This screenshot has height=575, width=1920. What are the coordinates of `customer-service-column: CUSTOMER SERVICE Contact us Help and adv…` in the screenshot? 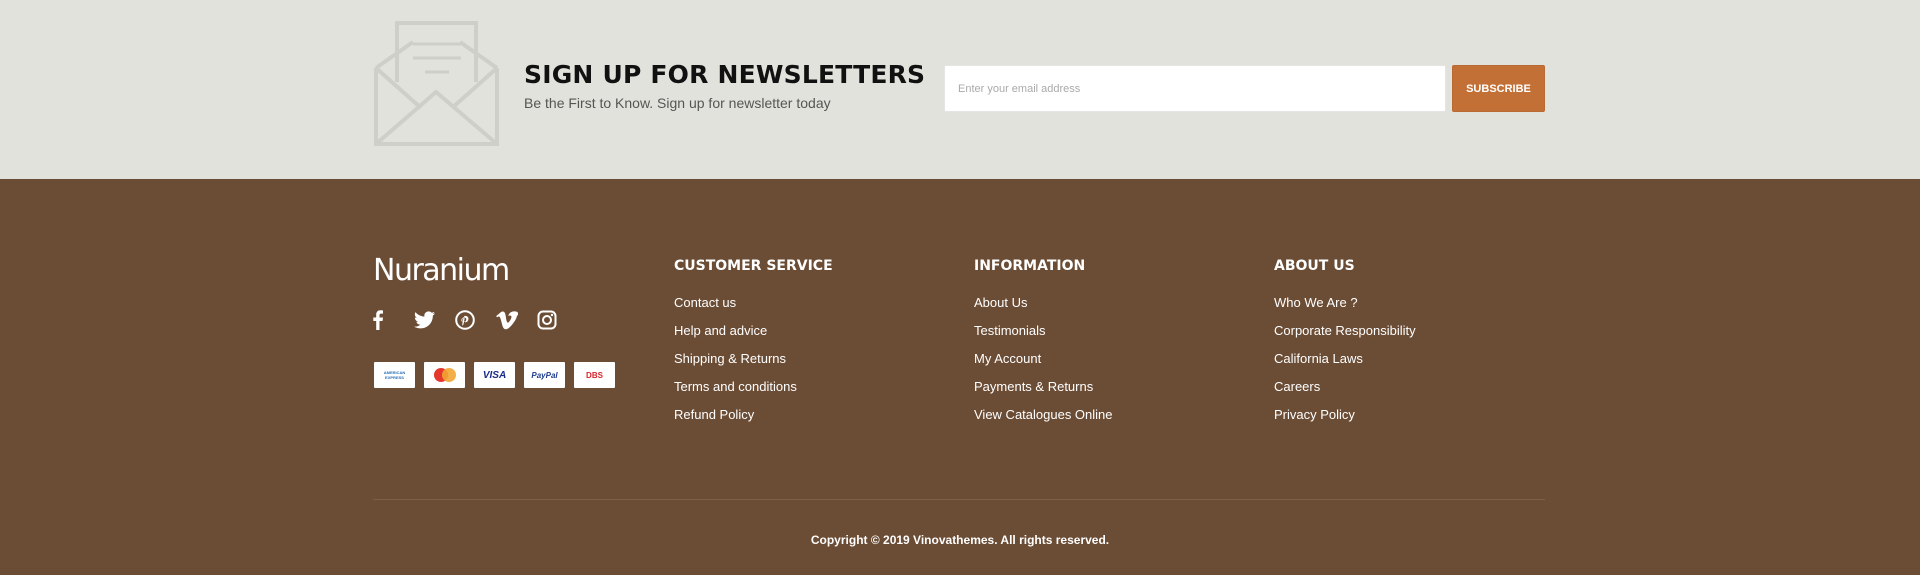 It's located at (753, 347).